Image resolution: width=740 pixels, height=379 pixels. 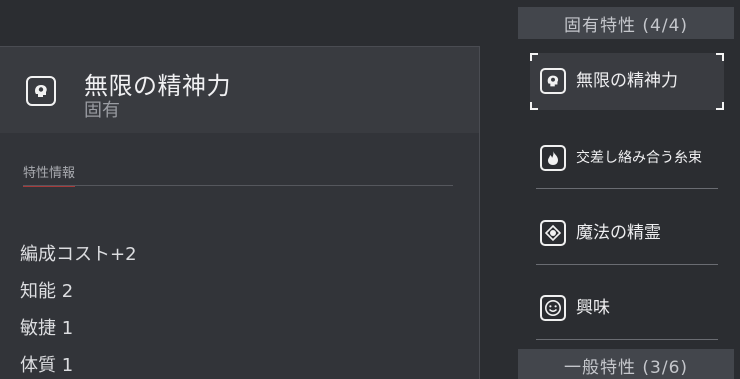 What do you see at coordinates (627, 308) in the screenshot?
I see `trait-item-interest: 興味` at bounding box center [627, 308].